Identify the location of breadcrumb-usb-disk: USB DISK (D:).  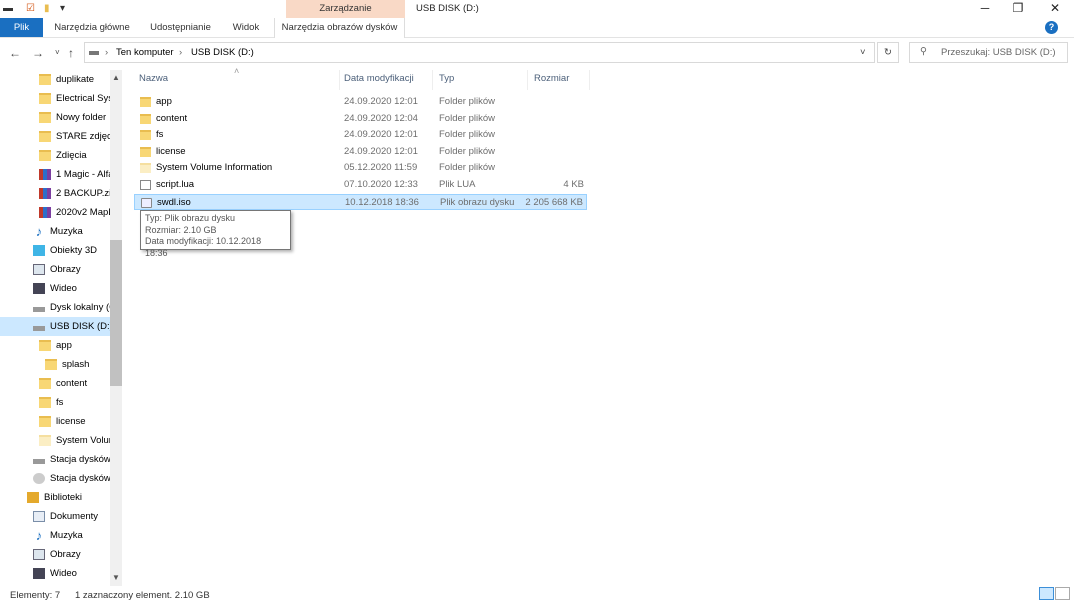
(222, 52).